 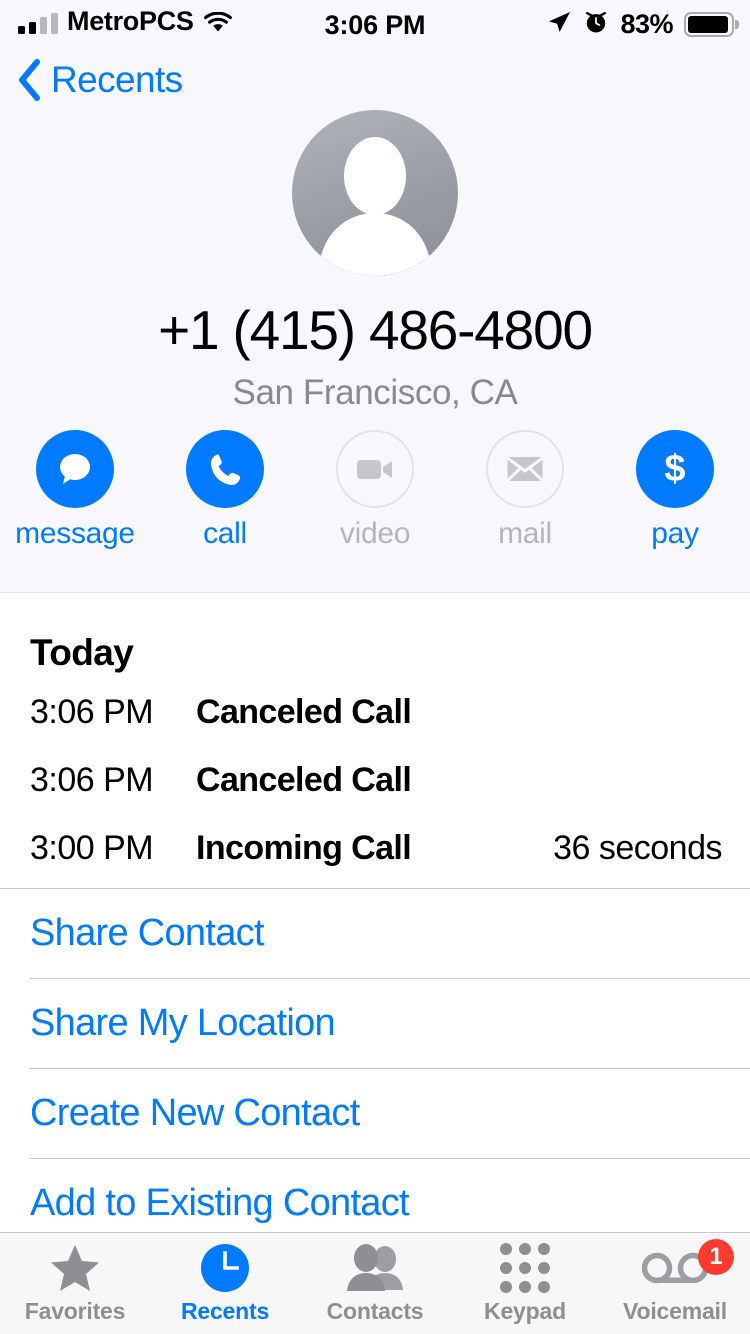 I want to click on contact-phone-number: +1 (415) 486-4800, so click(x=375, y=330).